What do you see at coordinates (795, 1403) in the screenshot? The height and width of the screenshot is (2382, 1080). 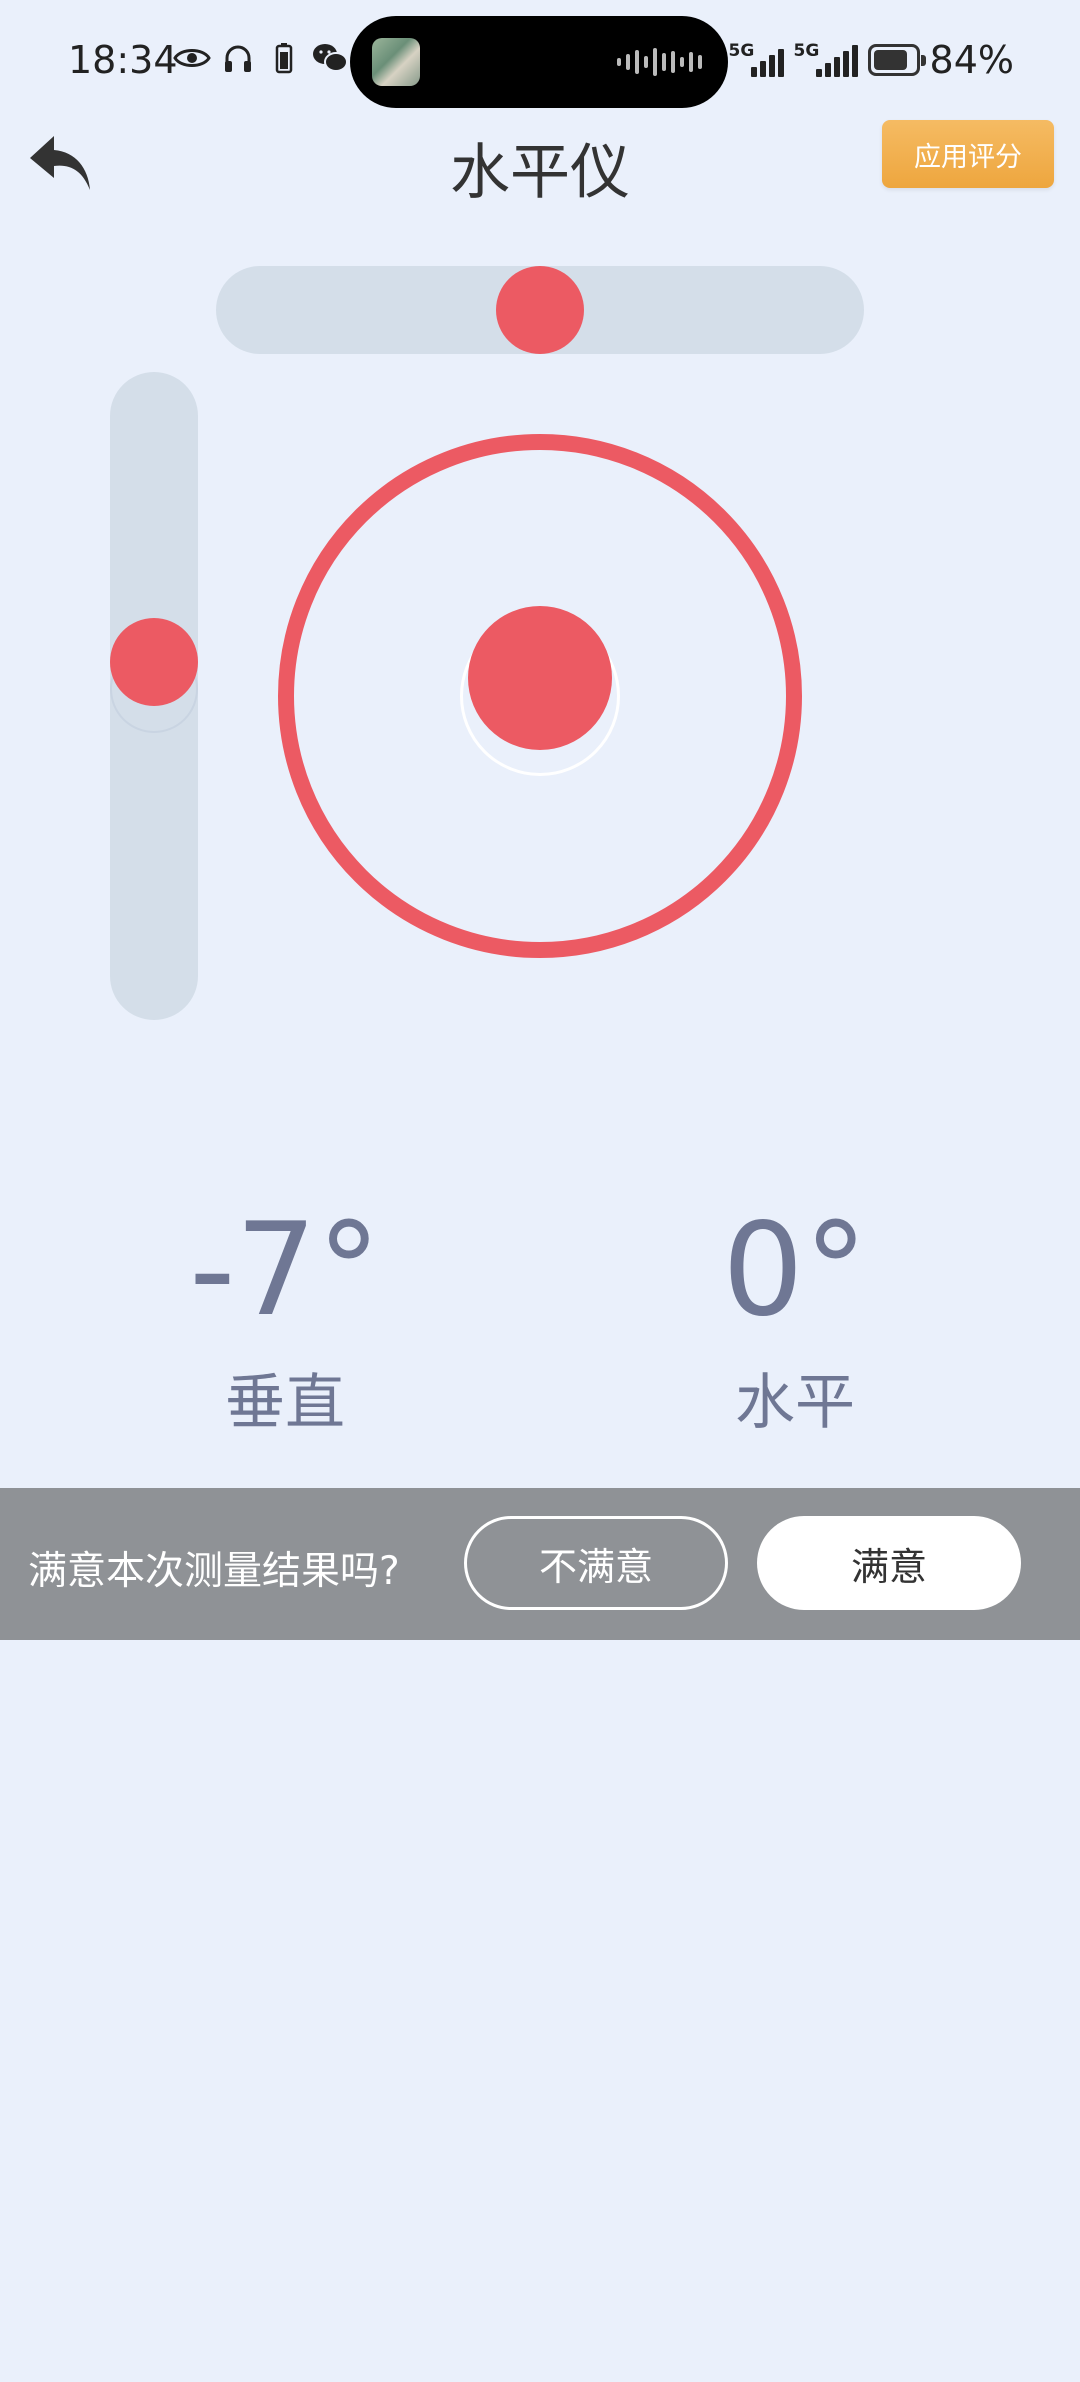 I see `horizontal-angle-label: 水平` at bounding box center [795, 1403].